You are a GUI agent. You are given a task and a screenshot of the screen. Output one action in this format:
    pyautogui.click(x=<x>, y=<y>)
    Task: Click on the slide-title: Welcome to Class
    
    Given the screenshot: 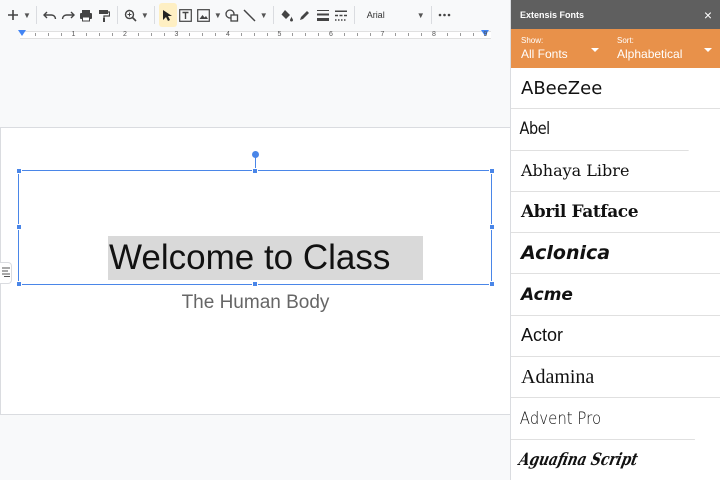 What is the action you would take?
    pyautogui.click(x=265, y=258)
    